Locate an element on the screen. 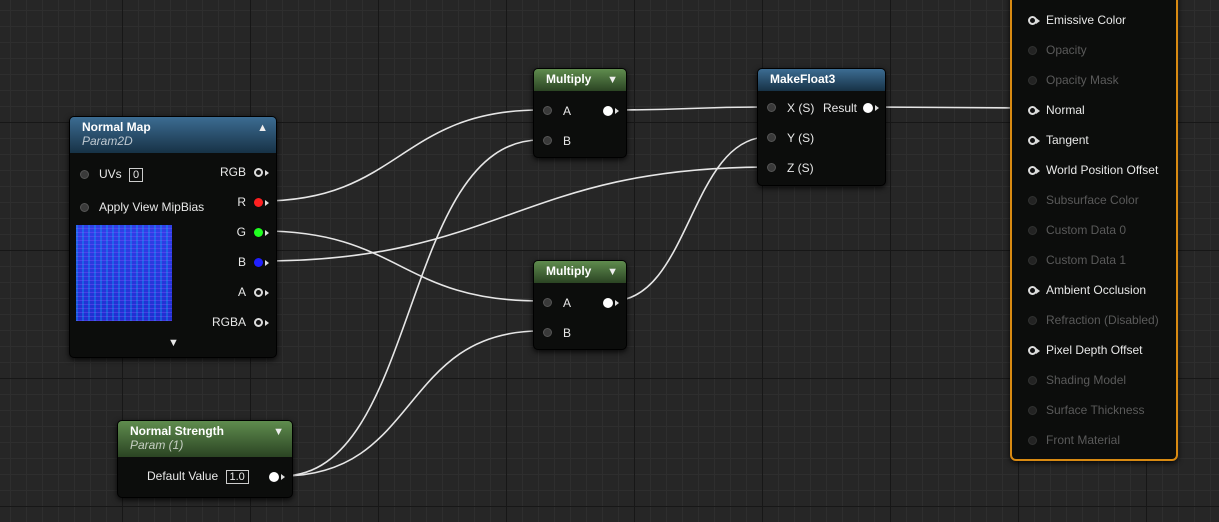 The height and width of the screenshot is (522, 1219). material-input-label: Surface Thickness is located at coordinates (1095, 410).